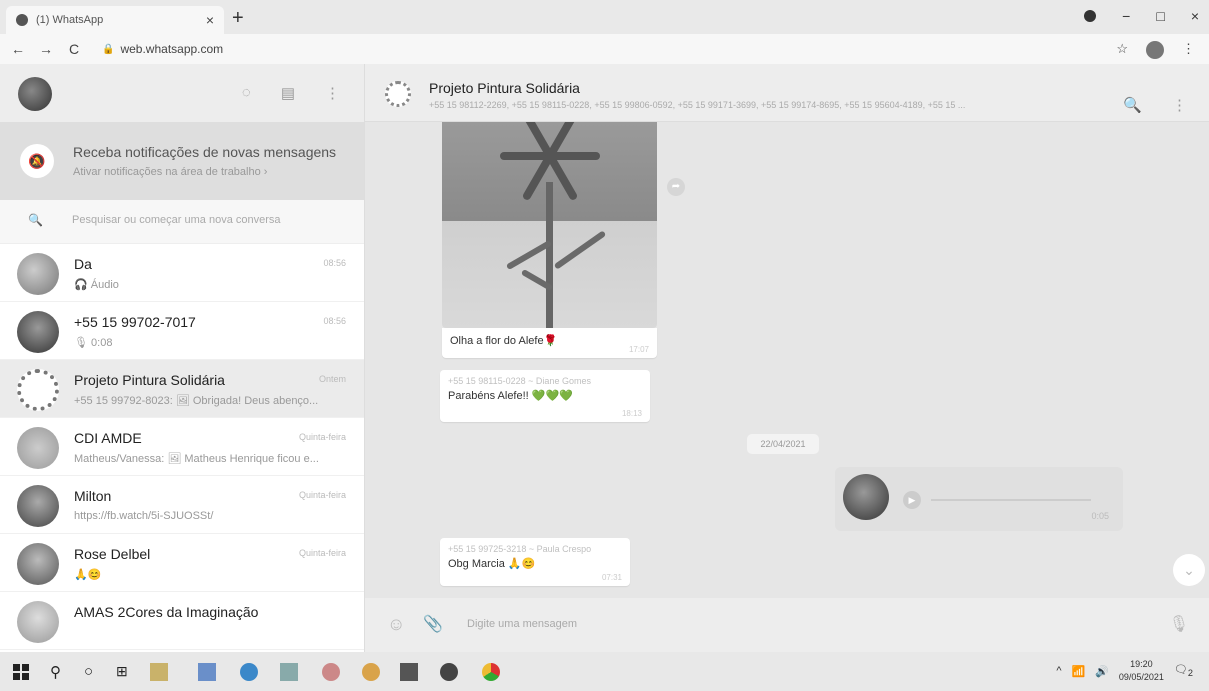  I want to click on chrome-icon, so click(491, 672).